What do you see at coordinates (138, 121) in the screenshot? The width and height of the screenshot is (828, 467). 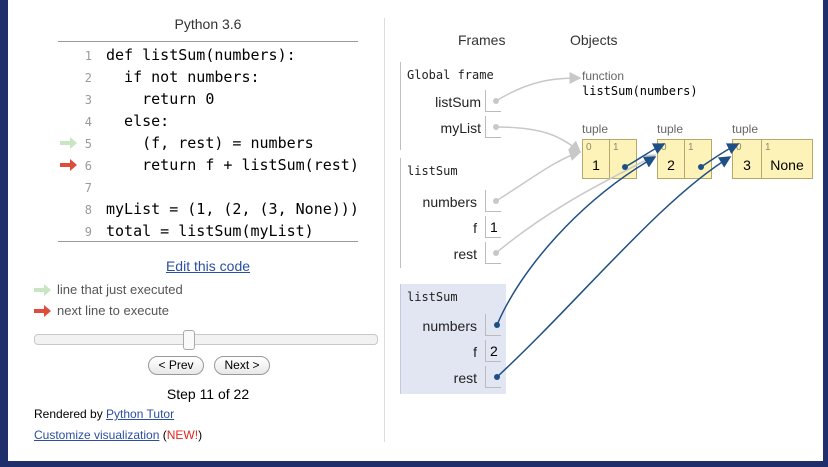 I see `line-text: else:` at bounding box center [138, 121].